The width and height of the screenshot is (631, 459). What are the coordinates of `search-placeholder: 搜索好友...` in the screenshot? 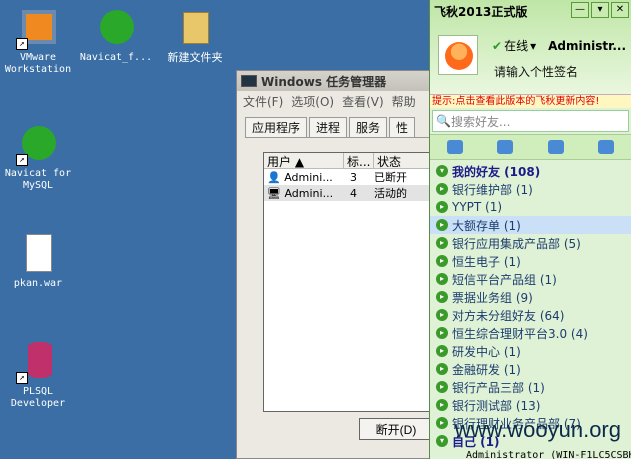 It's located at (480, 121).